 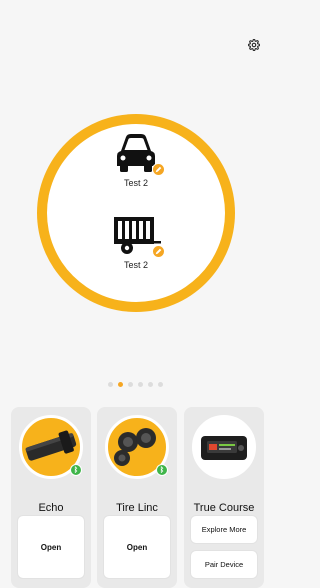 I want to click on page-indicator, so click(x=135, y=384).